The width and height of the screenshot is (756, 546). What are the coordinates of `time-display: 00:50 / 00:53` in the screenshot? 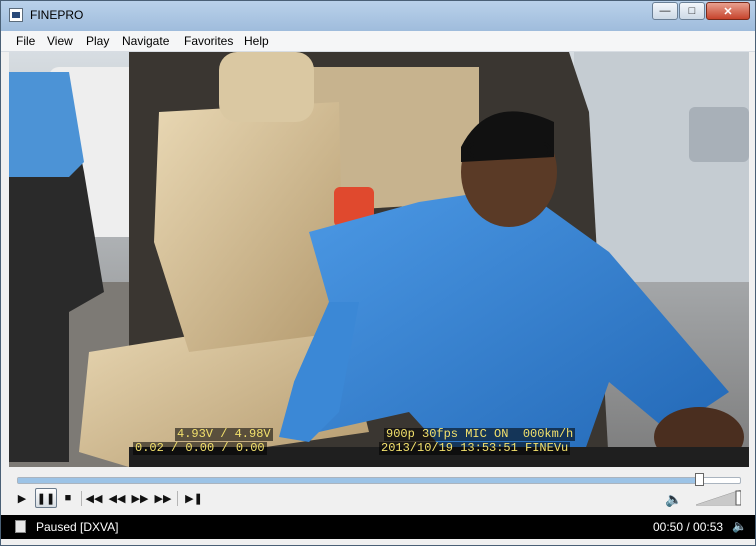 It's located at (688, 527).